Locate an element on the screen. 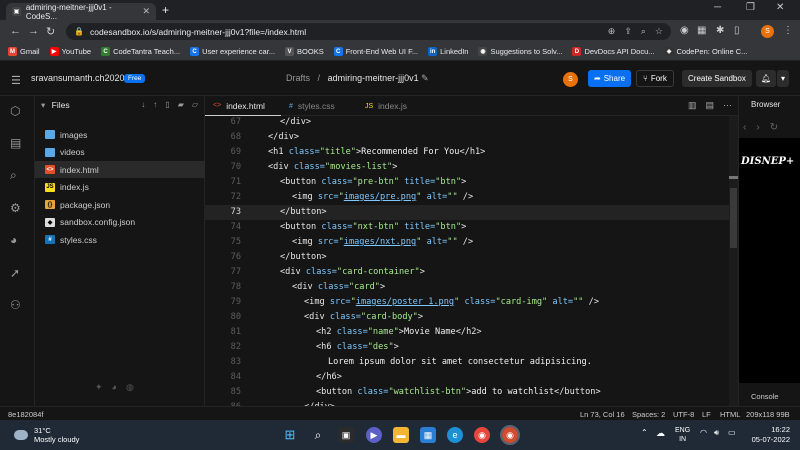 This screenshot has width=800, height=450. install-icon: ⊕ is located at coordinates (612, 31).